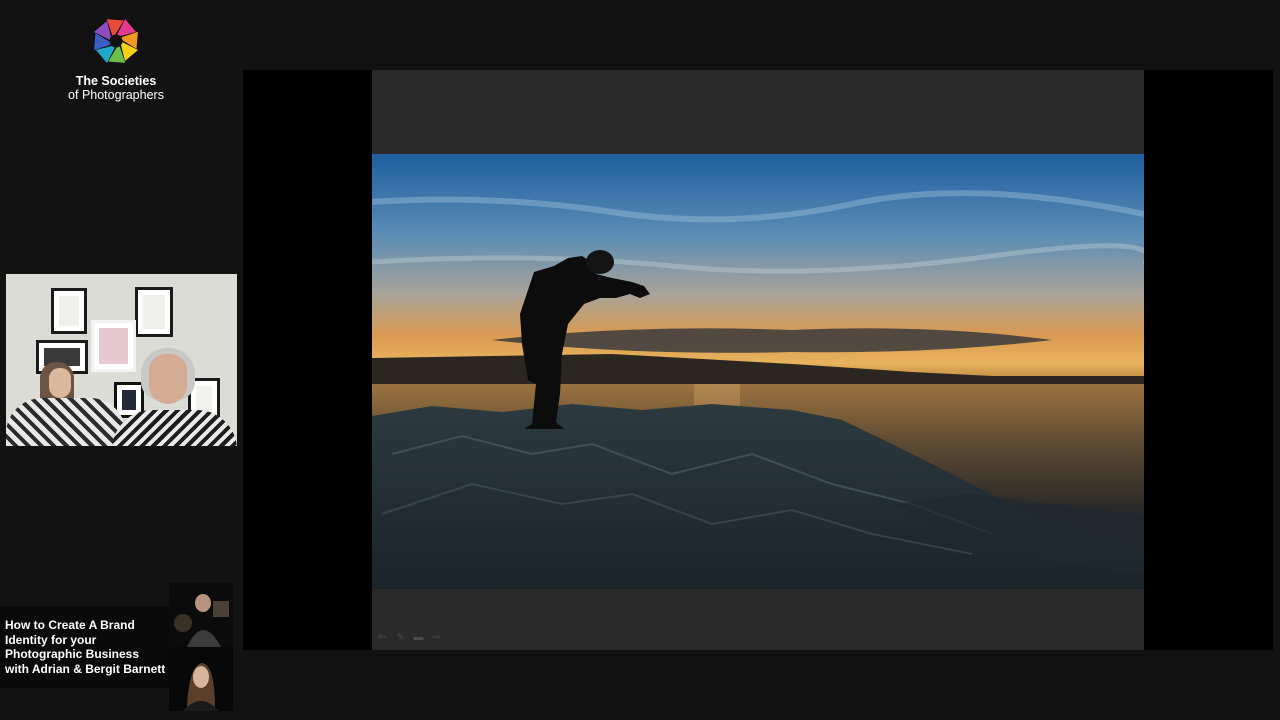 This screenshot has width=1280, height=720. I want to click on brand-block: The Societies of Photographers, so click(116, 57).